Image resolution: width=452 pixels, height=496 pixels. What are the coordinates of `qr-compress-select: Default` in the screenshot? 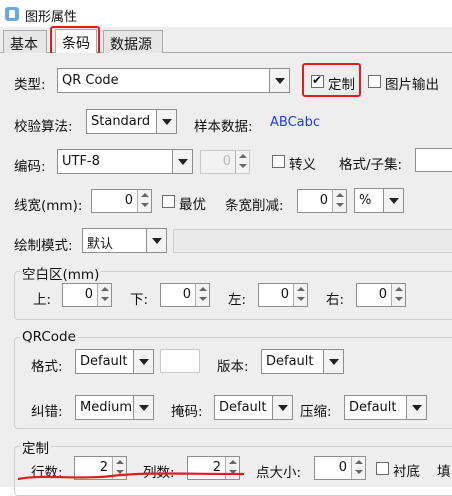 It's located at (385, 407).